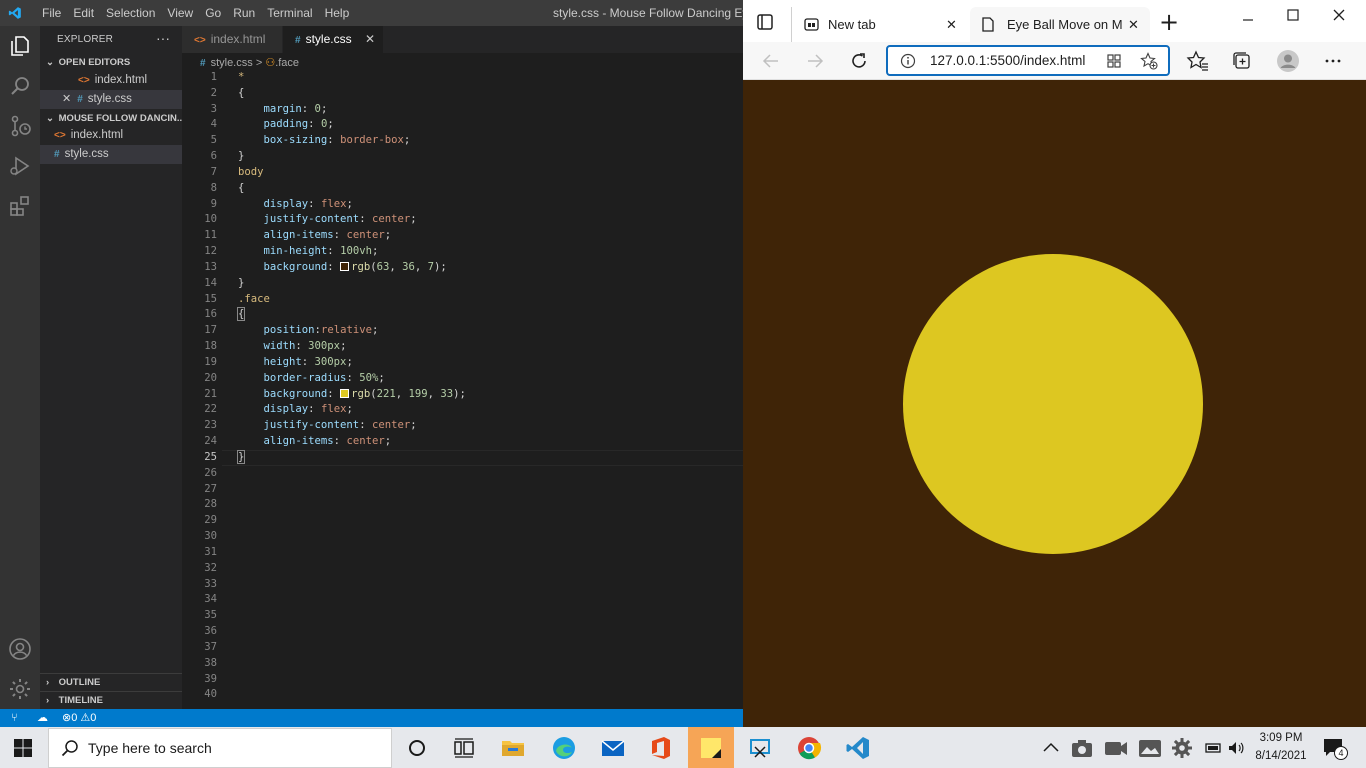 The width and height of the screenshot is (1366, 768). What do you see at coordinates (79, 718) in the screenshot?
I see `problems-indicator: ⊗0 ⚠0` at bounding box center [79, 718].